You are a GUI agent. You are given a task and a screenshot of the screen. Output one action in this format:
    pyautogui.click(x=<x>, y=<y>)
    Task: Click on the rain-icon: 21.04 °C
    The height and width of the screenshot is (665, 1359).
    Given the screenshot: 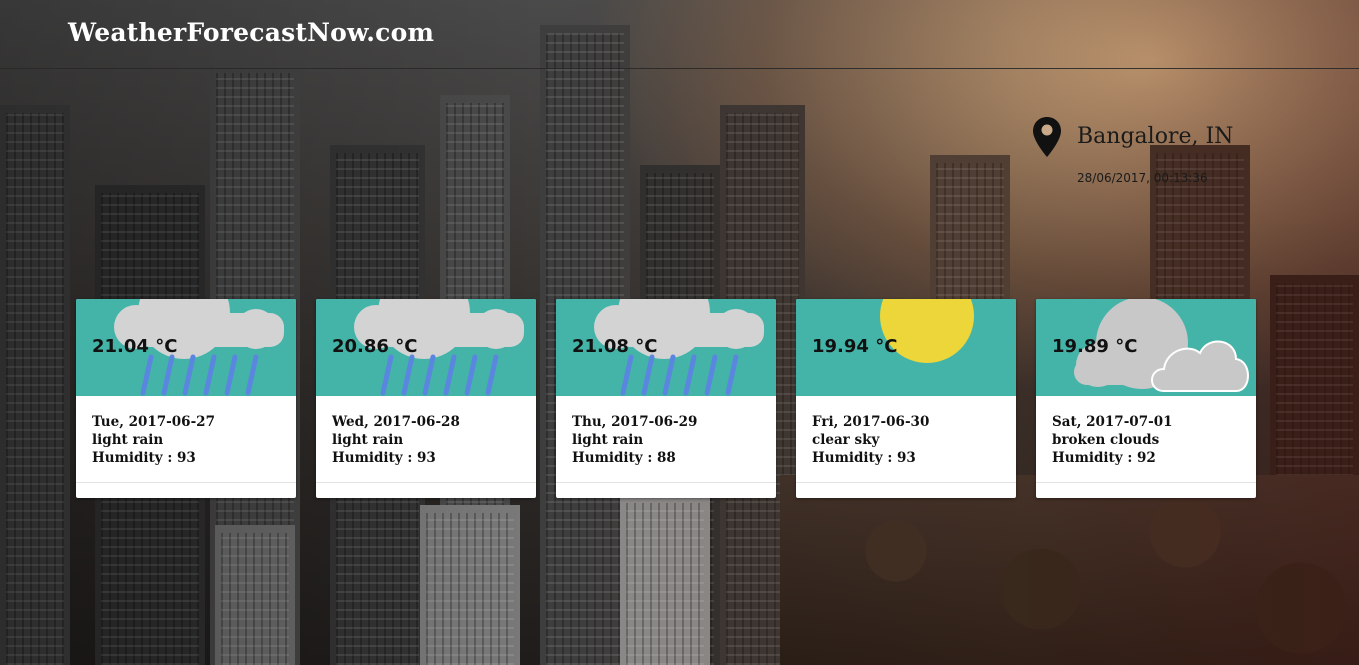 What is the action you would take?
    pyautogui.click(x=186, y=347)
    